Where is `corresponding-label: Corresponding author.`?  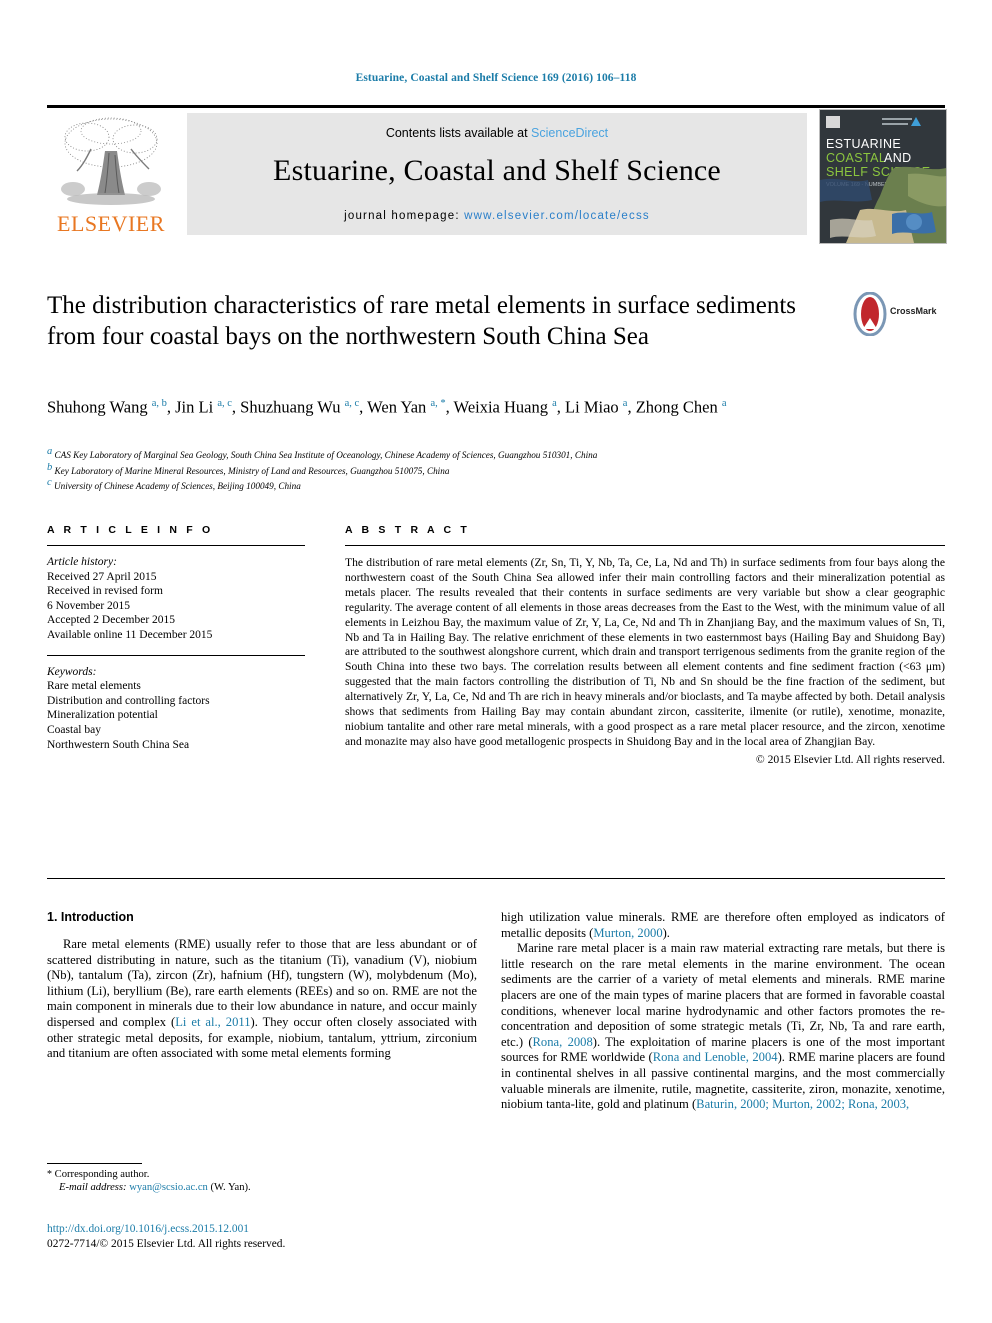
corresponding-label: Corresponding author. is located at coordinates (102, 1174).